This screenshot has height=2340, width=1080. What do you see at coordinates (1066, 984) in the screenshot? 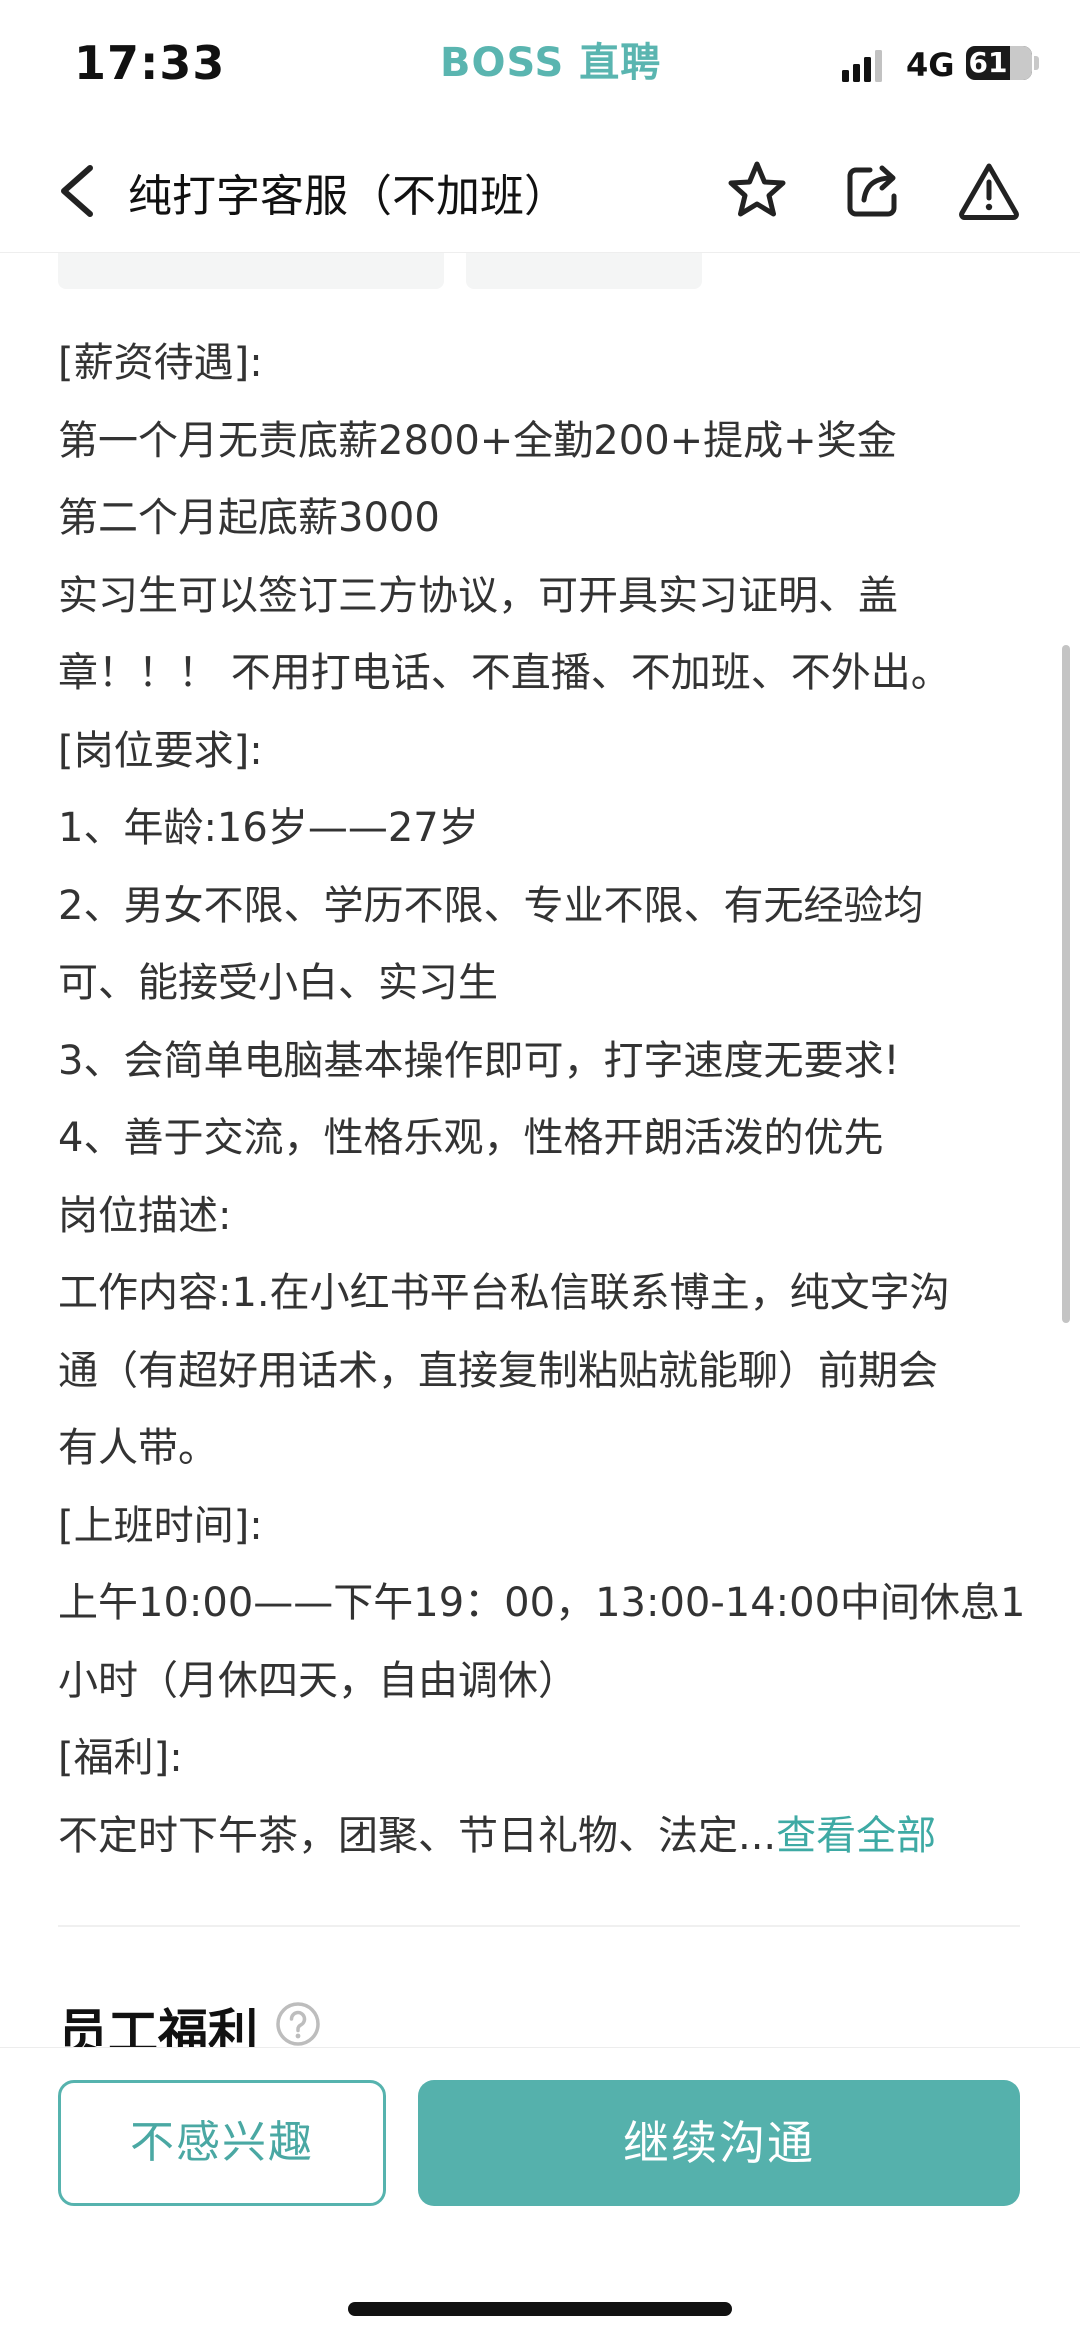
I see `scrollbar` at bounding box center [1066, 984].